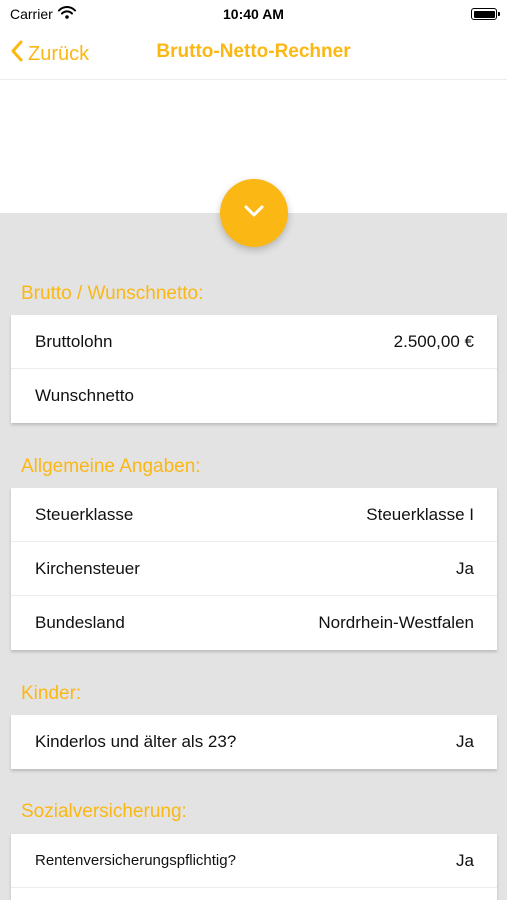 The height and width of the screenshot is (900, 507). Describe the element at coordinates (396, 622) in the screenshot. I see `row-value: Nordrhein-Westfalen` at that location.